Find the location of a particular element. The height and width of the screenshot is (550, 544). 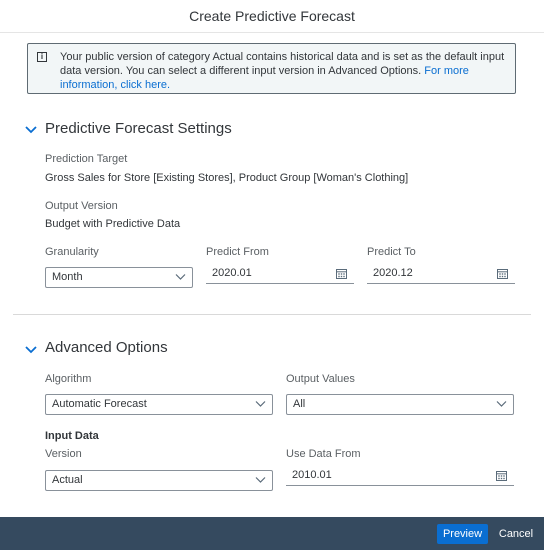

output-values-label: Output Values is located at coordinates (320, 379).